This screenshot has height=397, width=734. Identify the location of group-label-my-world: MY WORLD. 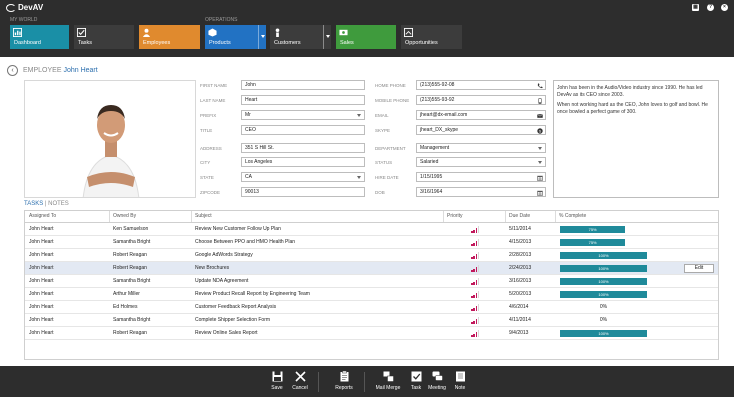
(24, 20).